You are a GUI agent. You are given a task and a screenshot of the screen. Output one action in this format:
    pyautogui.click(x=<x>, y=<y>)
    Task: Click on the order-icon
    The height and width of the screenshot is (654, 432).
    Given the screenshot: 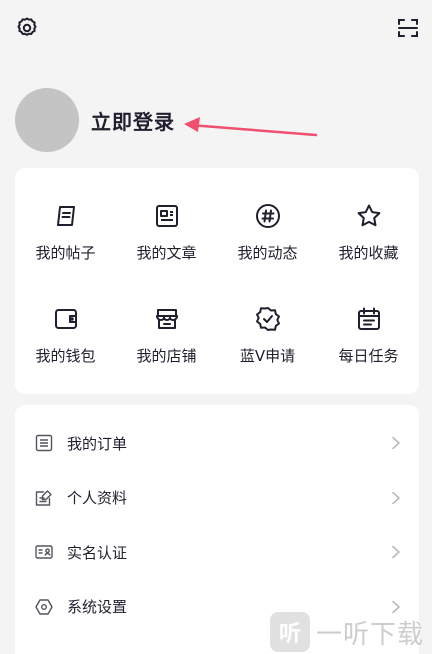 What is the action you would take?
    pyautogui.click(x=44, y=443)
    